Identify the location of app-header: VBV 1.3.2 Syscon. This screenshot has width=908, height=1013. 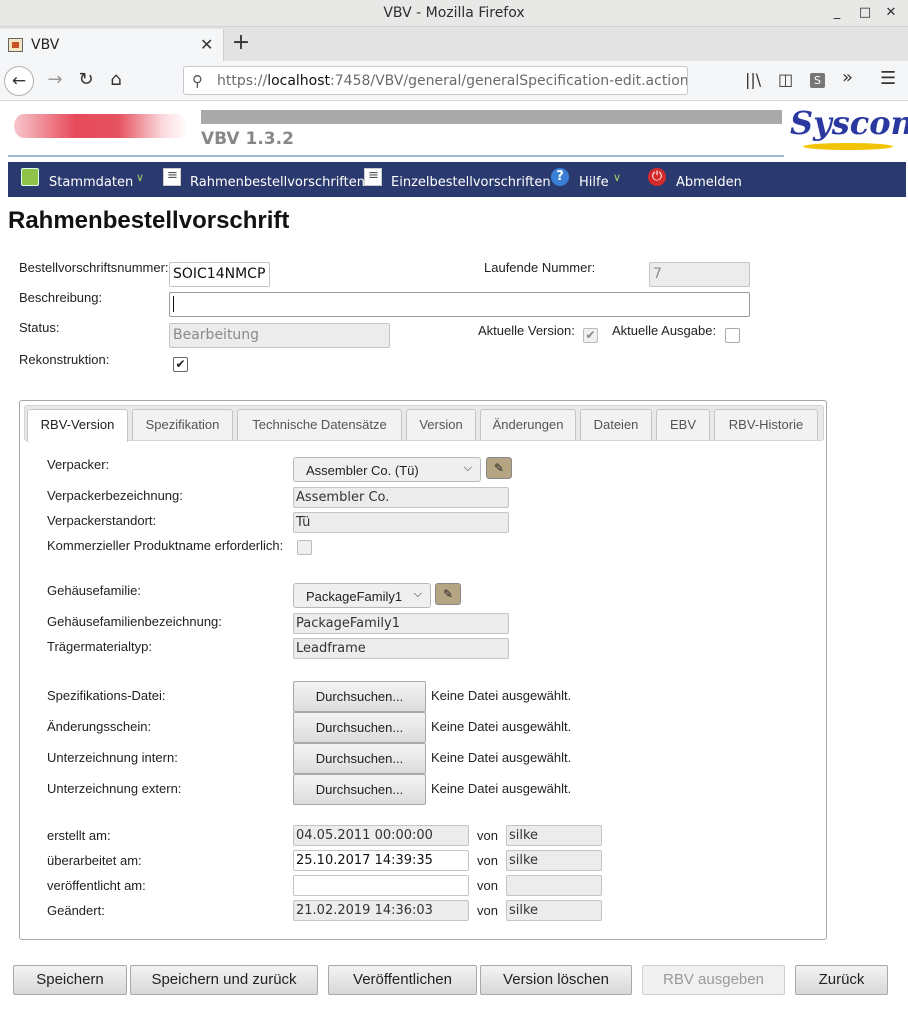
(458, 132).